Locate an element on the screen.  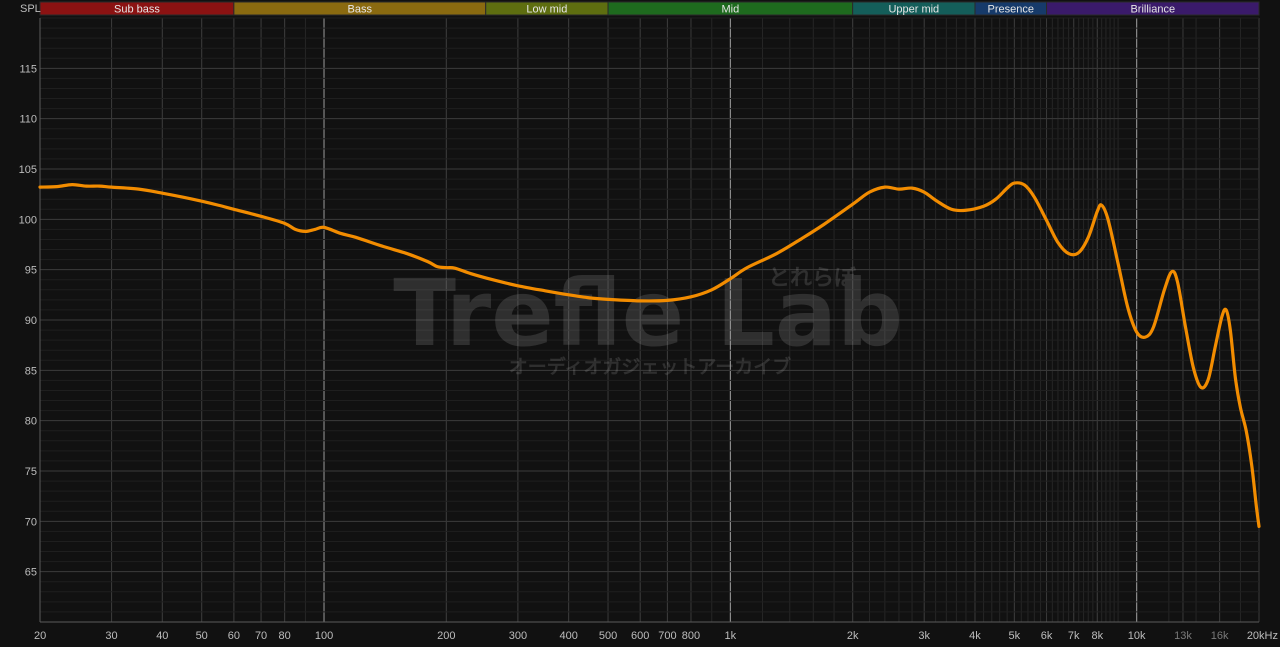
x-tick-label: 6k is located at coordinates (1047, 636).